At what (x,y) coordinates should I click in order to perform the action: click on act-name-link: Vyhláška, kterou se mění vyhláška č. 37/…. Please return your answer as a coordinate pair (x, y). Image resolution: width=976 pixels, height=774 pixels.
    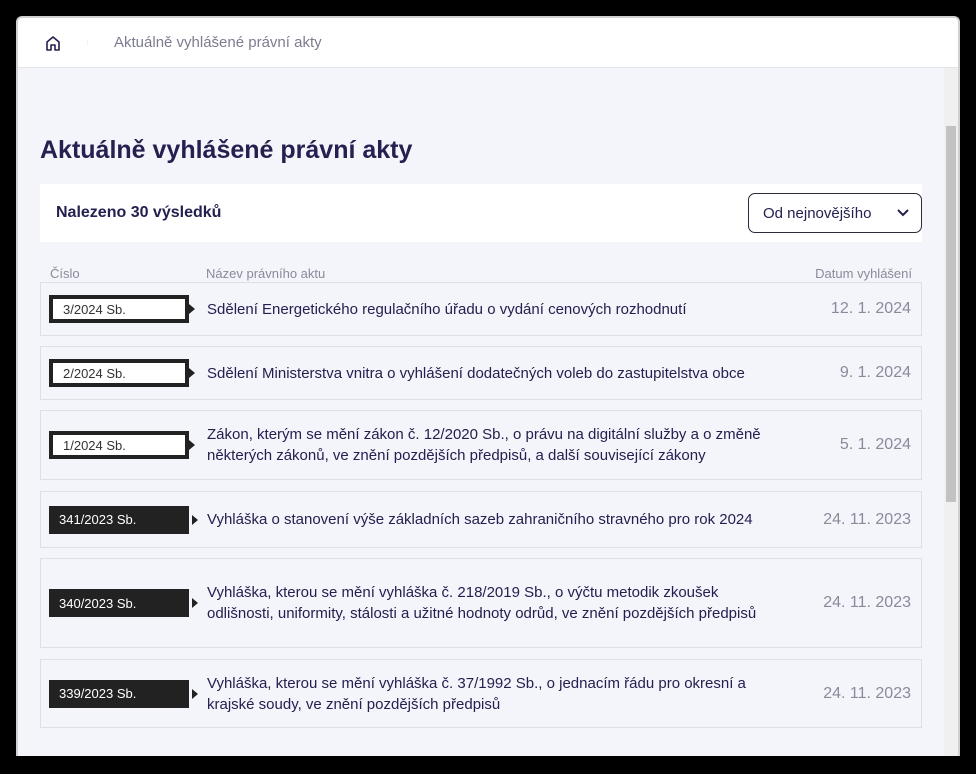
    Looking at the image, I should click on (492, 694).